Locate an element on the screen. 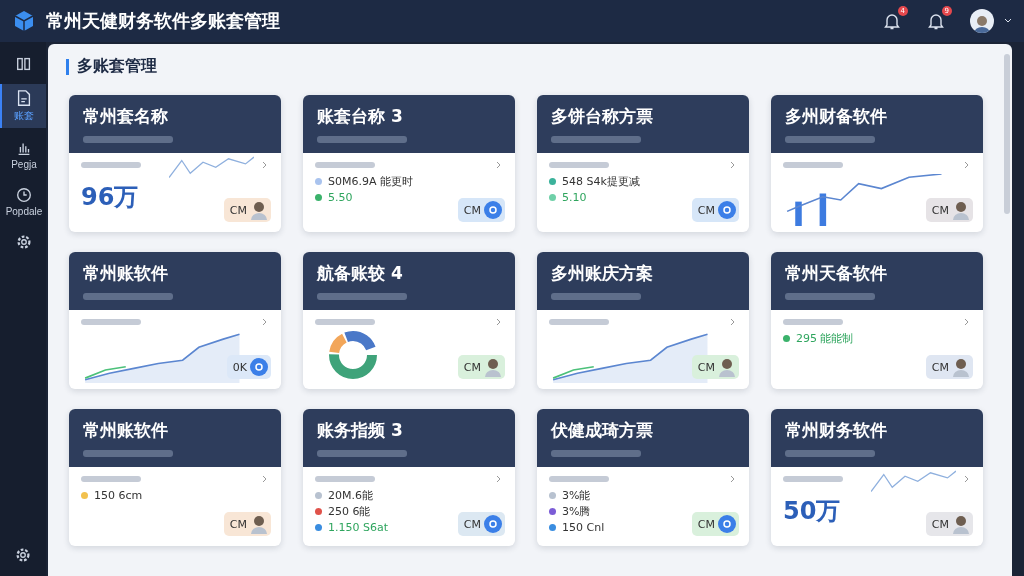 The height and width of the screenshot is (576, 1024). card-title: 多州财备软件 is located at coordinates (836, 116).